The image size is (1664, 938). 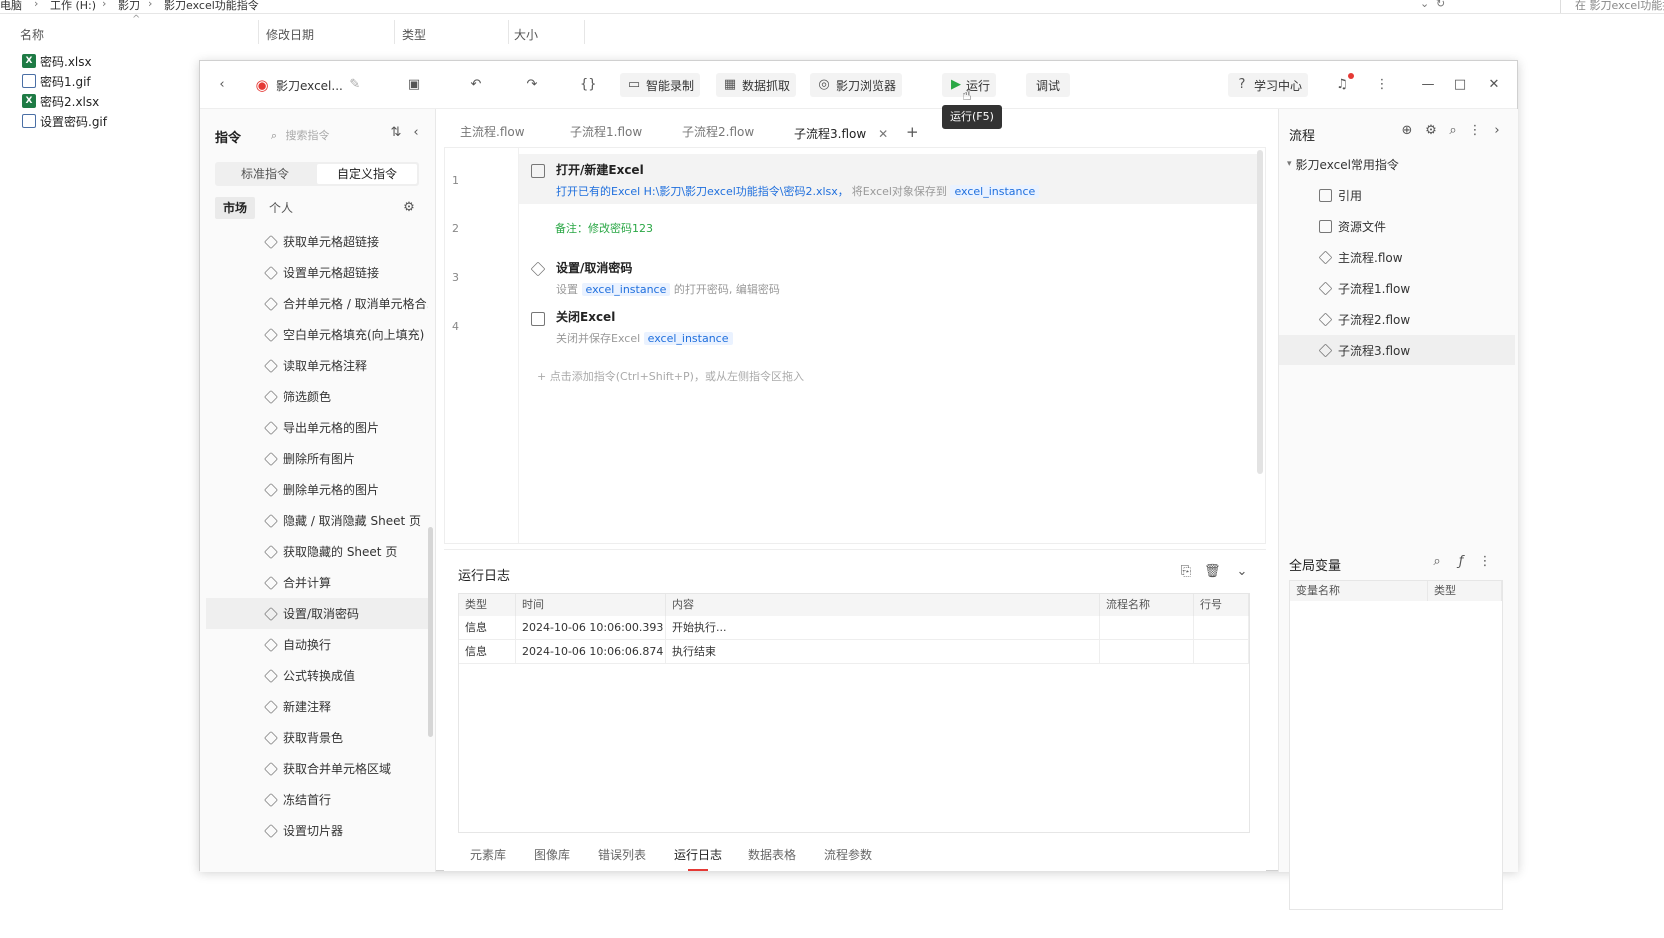 I want to click on command-item: 删除单元格的图片, so click(x=317, y=489).